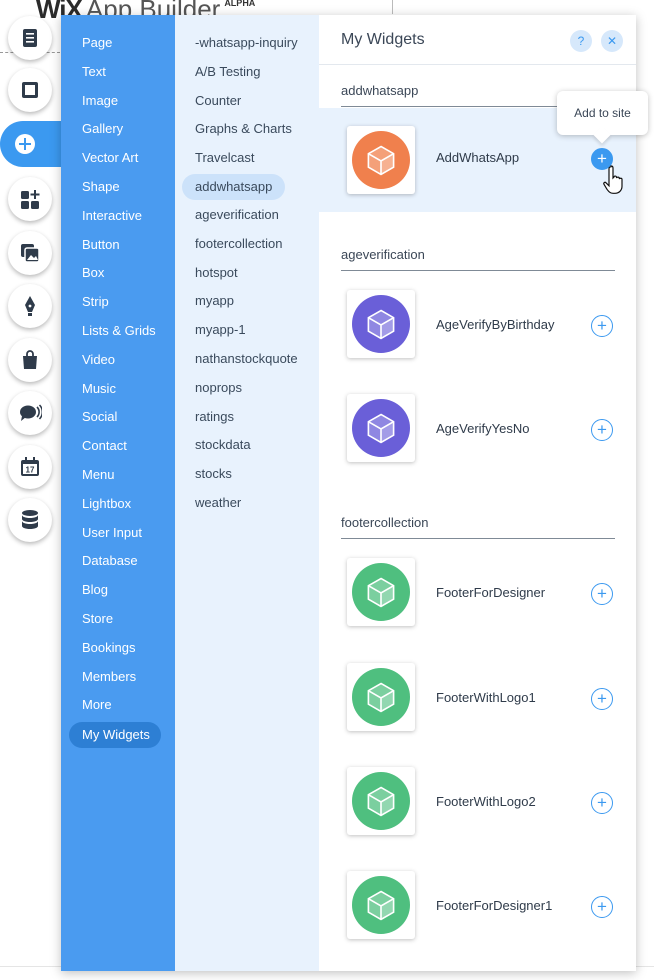  I want to click on pen-button, so click(30, 306).